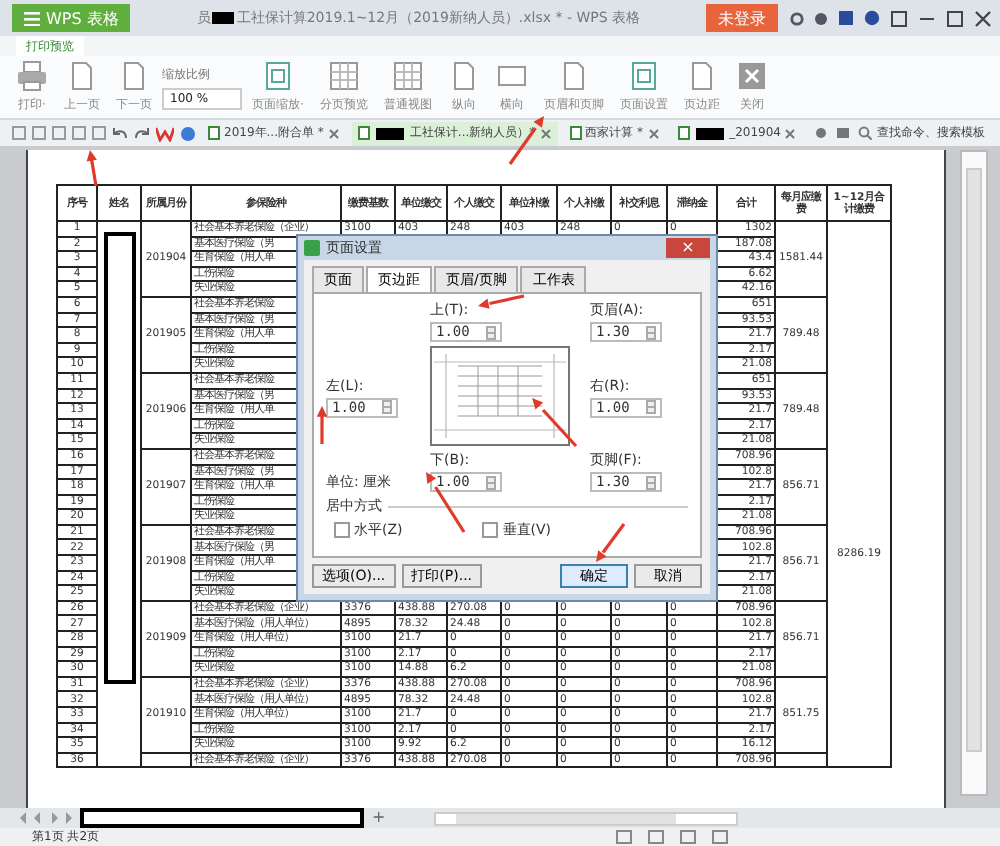 This screenshot has width=1000, height=846. Describe the element at coordinates (865, 133) in the screenshot. I see `search-icon` at that location.